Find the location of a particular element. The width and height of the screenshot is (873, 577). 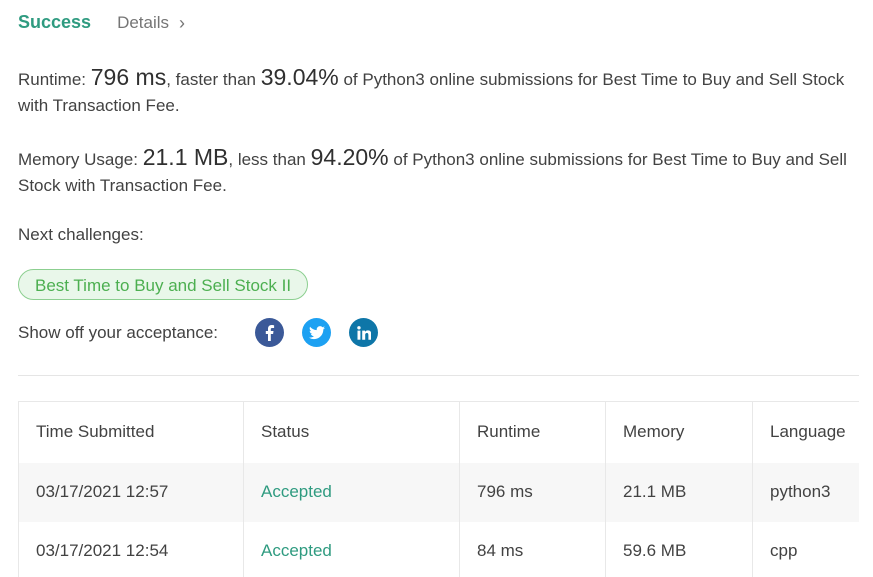

section-divider is located at coordinates (438, 375).